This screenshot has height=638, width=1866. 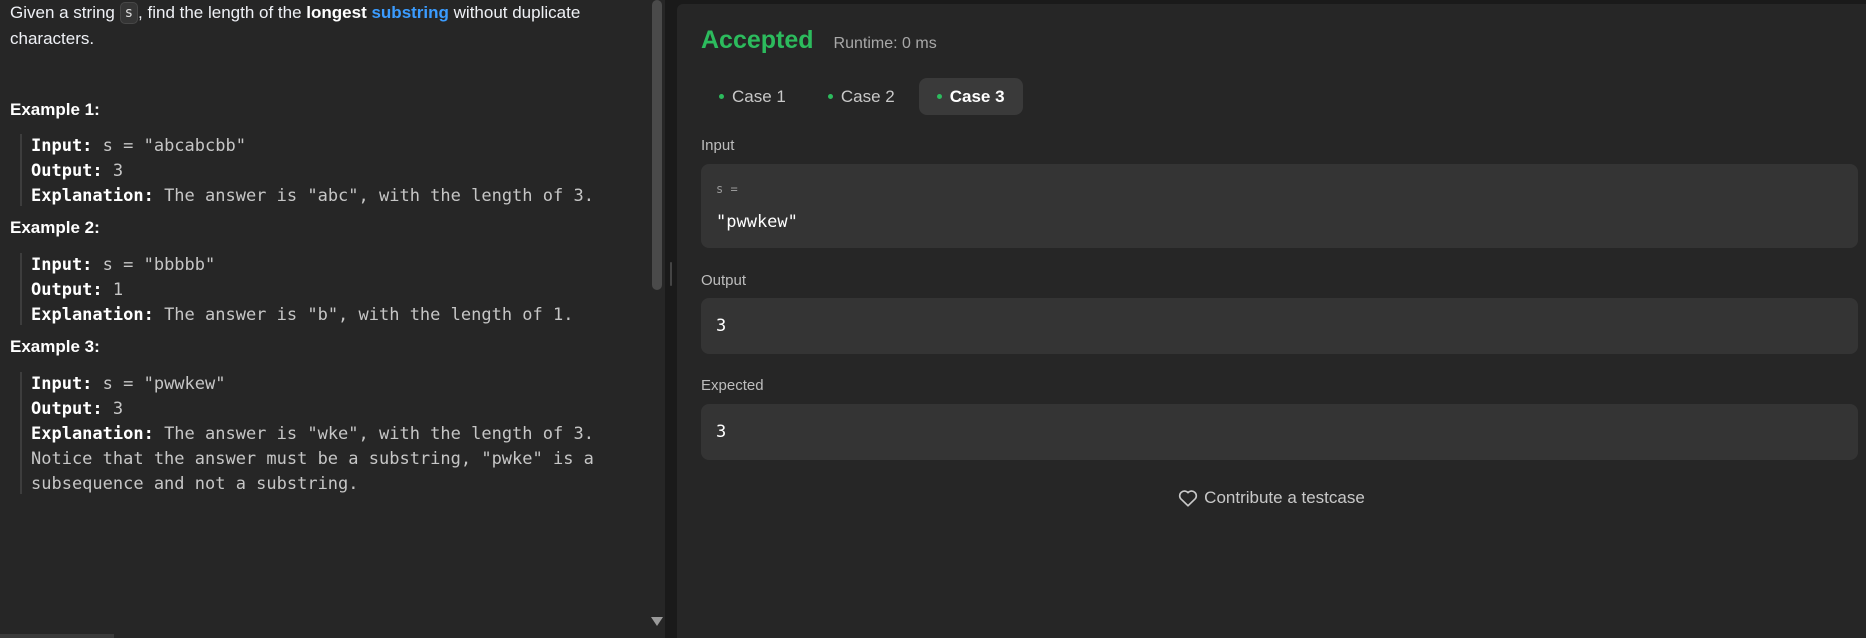 I want to click on contribute-testcase-button: Contribute a testcase, so click(x=1271, y=498).